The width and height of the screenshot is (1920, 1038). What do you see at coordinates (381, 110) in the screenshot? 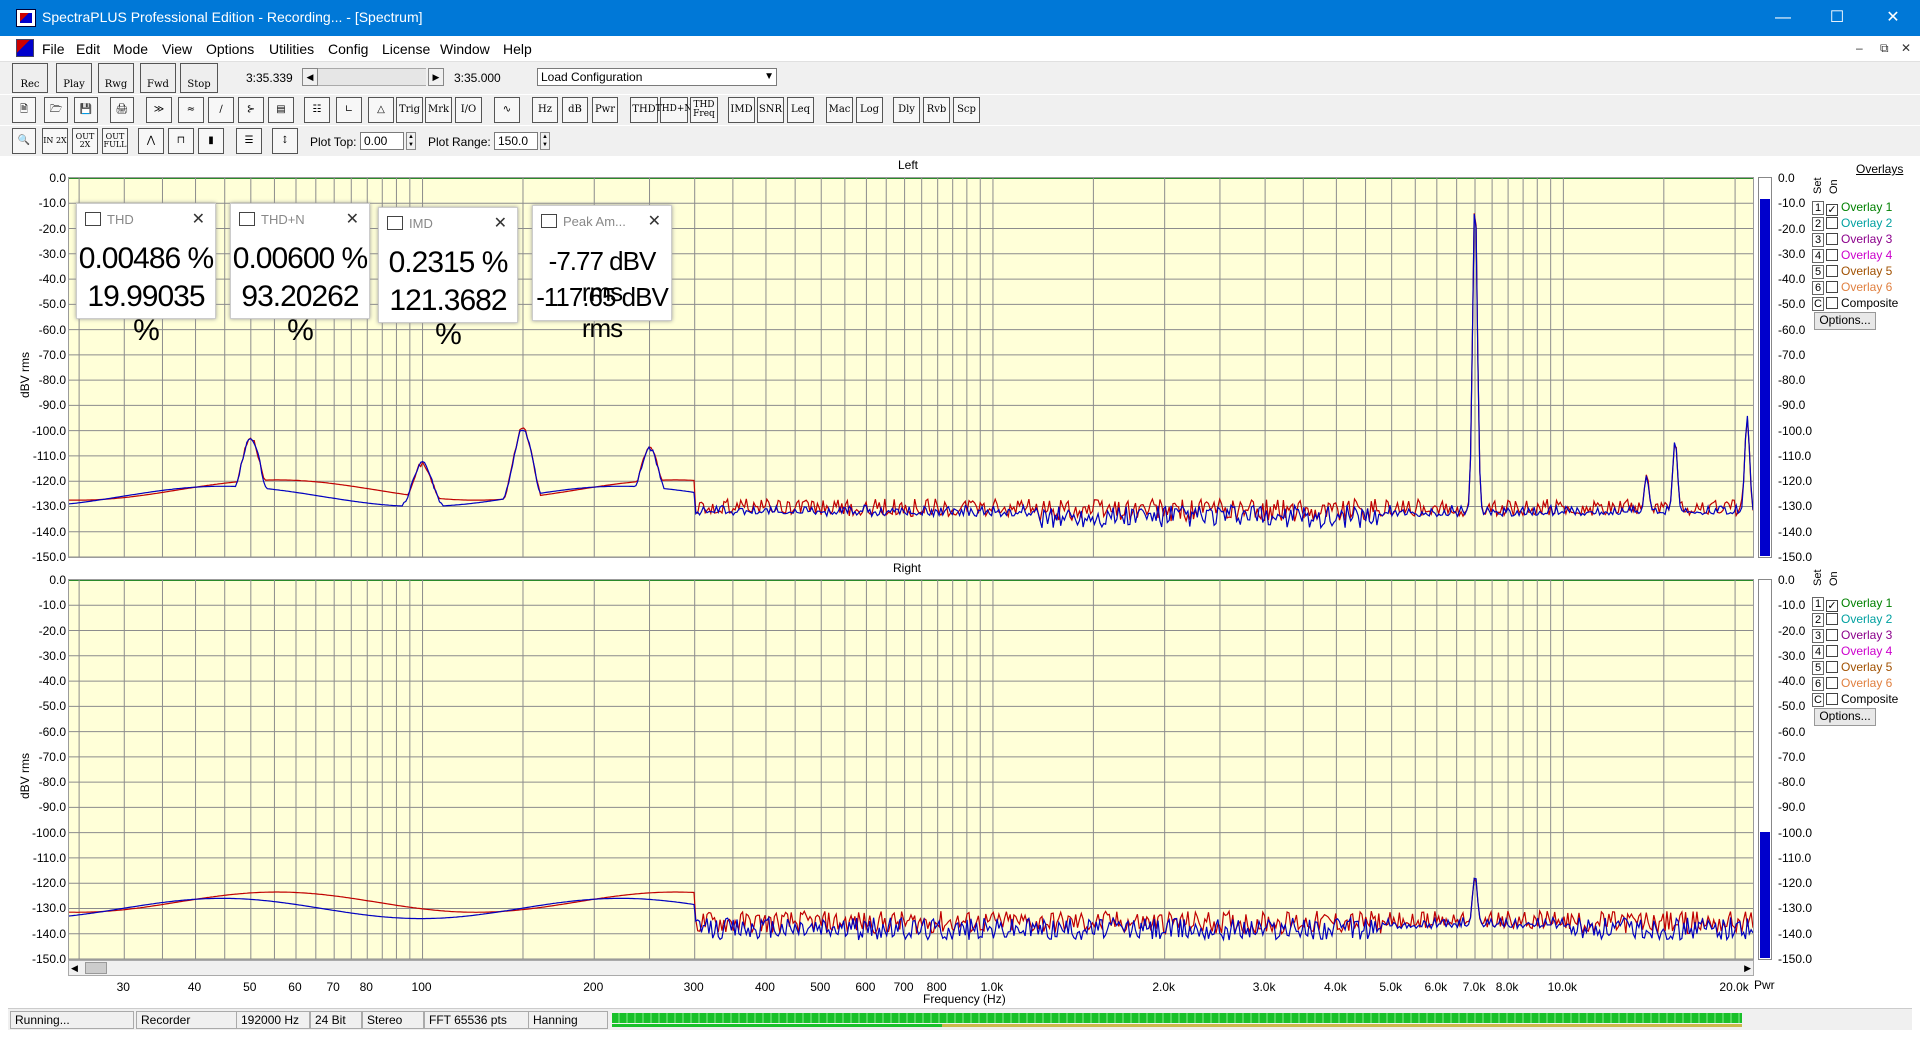
I see `trigger-icon: △` at bounding box center [381, 110].